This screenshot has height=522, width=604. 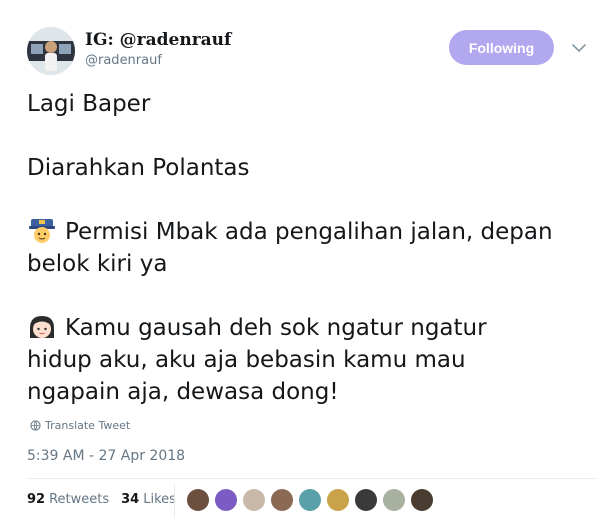 I want to click on chevron-down-icon, so click(x=579, y=47).